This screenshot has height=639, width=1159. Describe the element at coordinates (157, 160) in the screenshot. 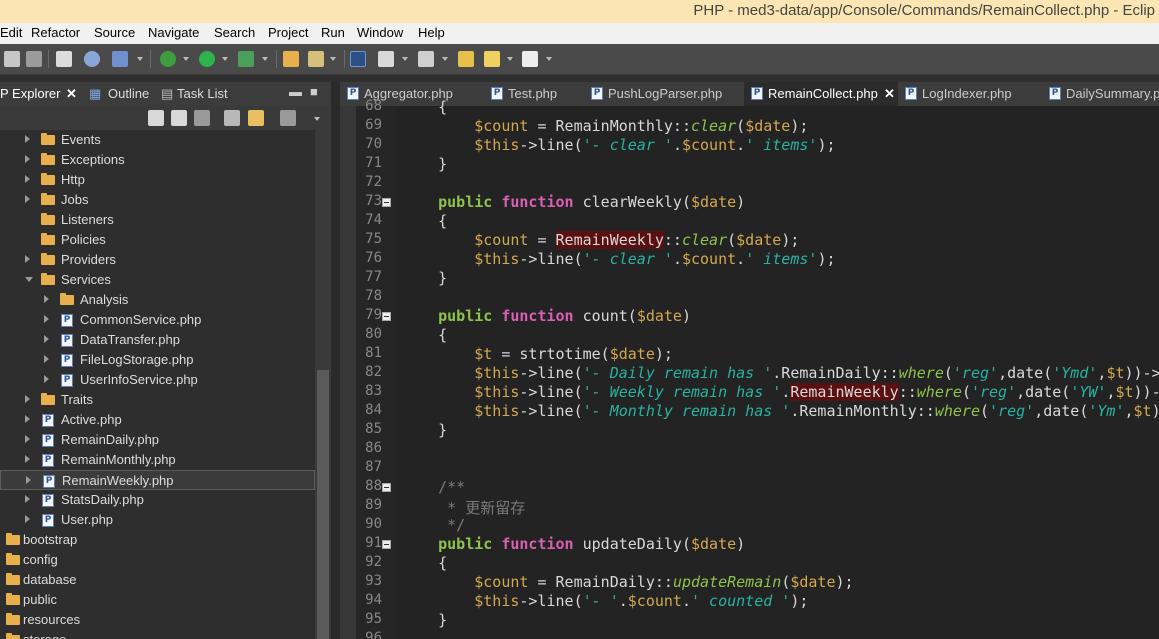

I see `tree-item: Exceptions` at that location.